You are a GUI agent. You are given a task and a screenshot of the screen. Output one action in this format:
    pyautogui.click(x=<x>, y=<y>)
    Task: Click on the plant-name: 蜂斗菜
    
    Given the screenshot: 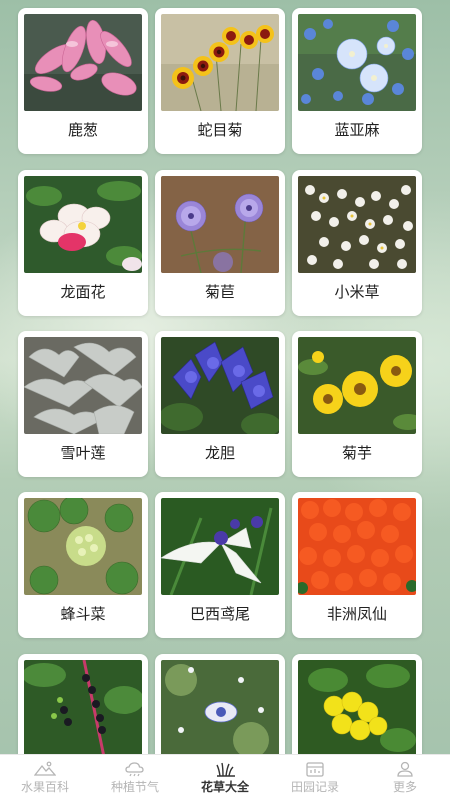 What is the action you would take?
    pyautogui.click(x=83, y=614)
    